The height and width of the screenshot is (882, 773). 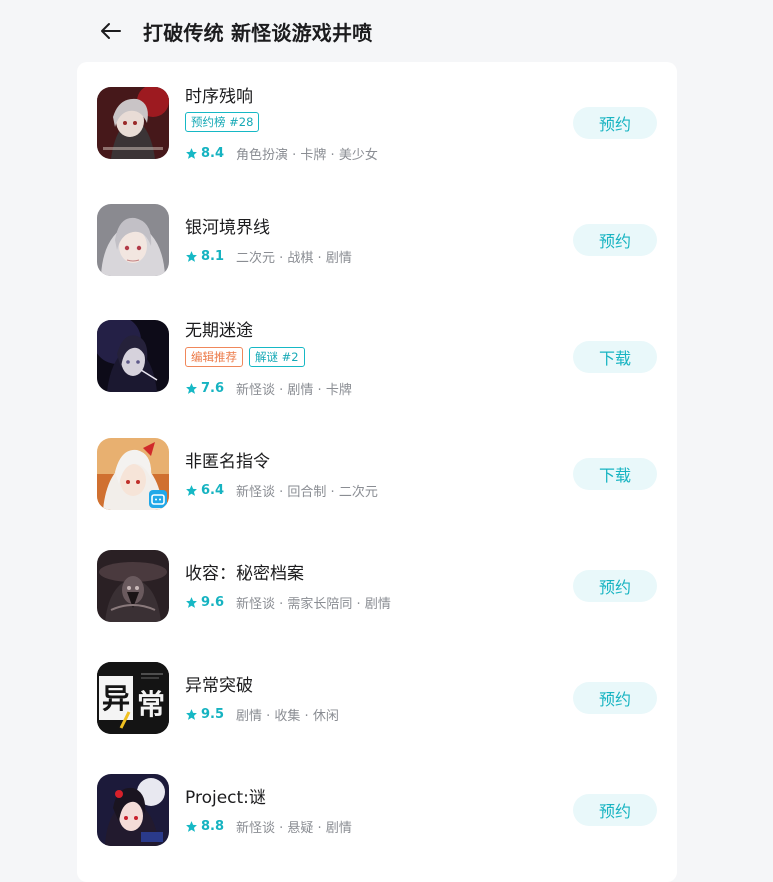 I want to click on arrow-left-icon, so click(x=111, y=31).